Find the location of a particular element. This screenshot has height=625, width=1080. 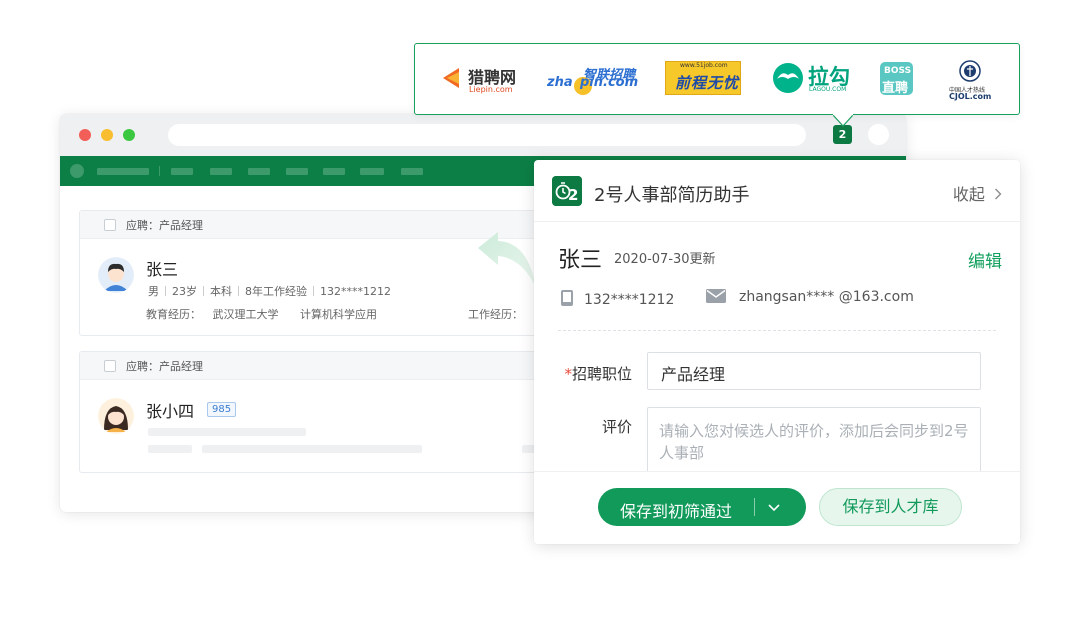

position-input: 产品经理 is located at coordinates (814, 371).